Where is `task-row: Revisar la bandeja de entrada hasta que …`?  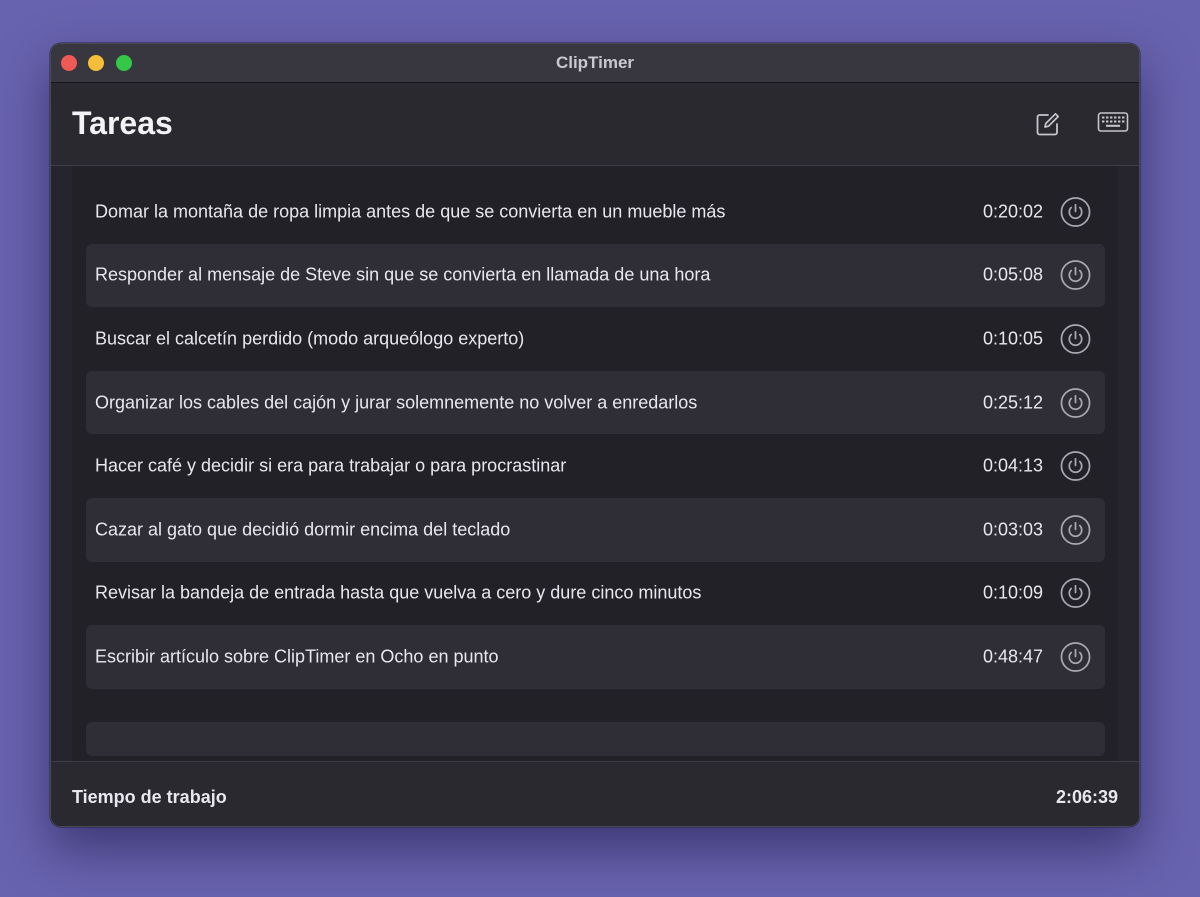 task-row: Revisar la bandeja de entrada hasta que … is located at coordinates (595, 594).